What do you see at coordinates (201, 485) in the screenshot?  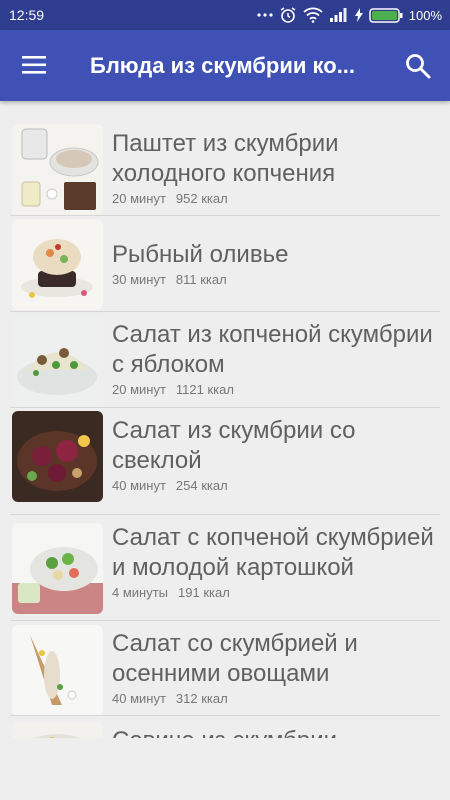 I see `recipe-kcal: 254 ккал` at bounding box center [201, 485].